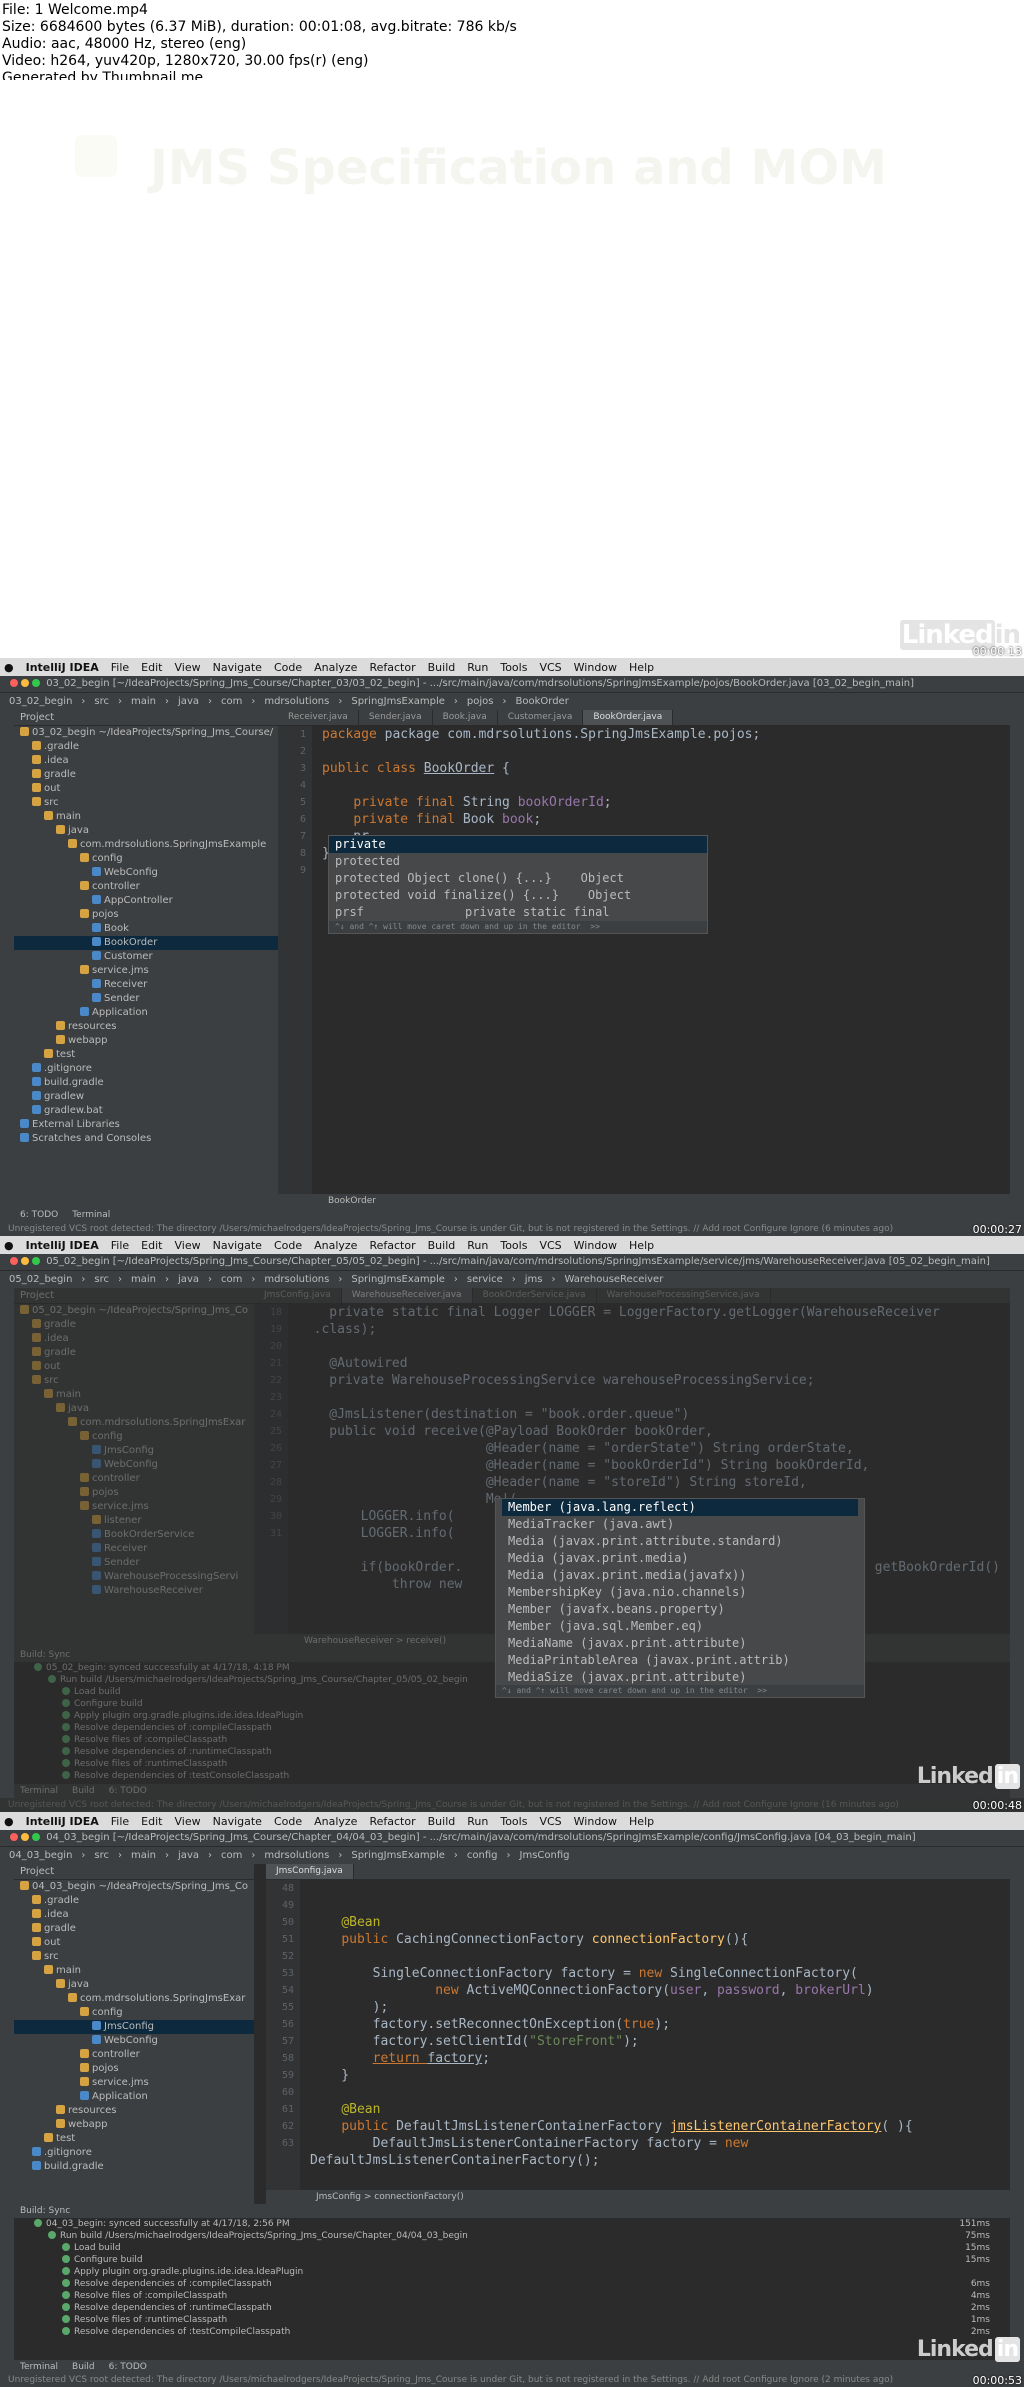  I want to click on crumb: SpringJmsExample, so click(398, 1855).